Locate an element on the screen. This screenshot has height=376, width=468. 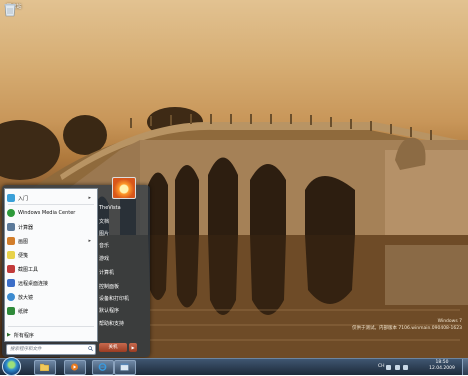
recycle-bin-shortcut: 回收站 is located at coordinates (14, 10).